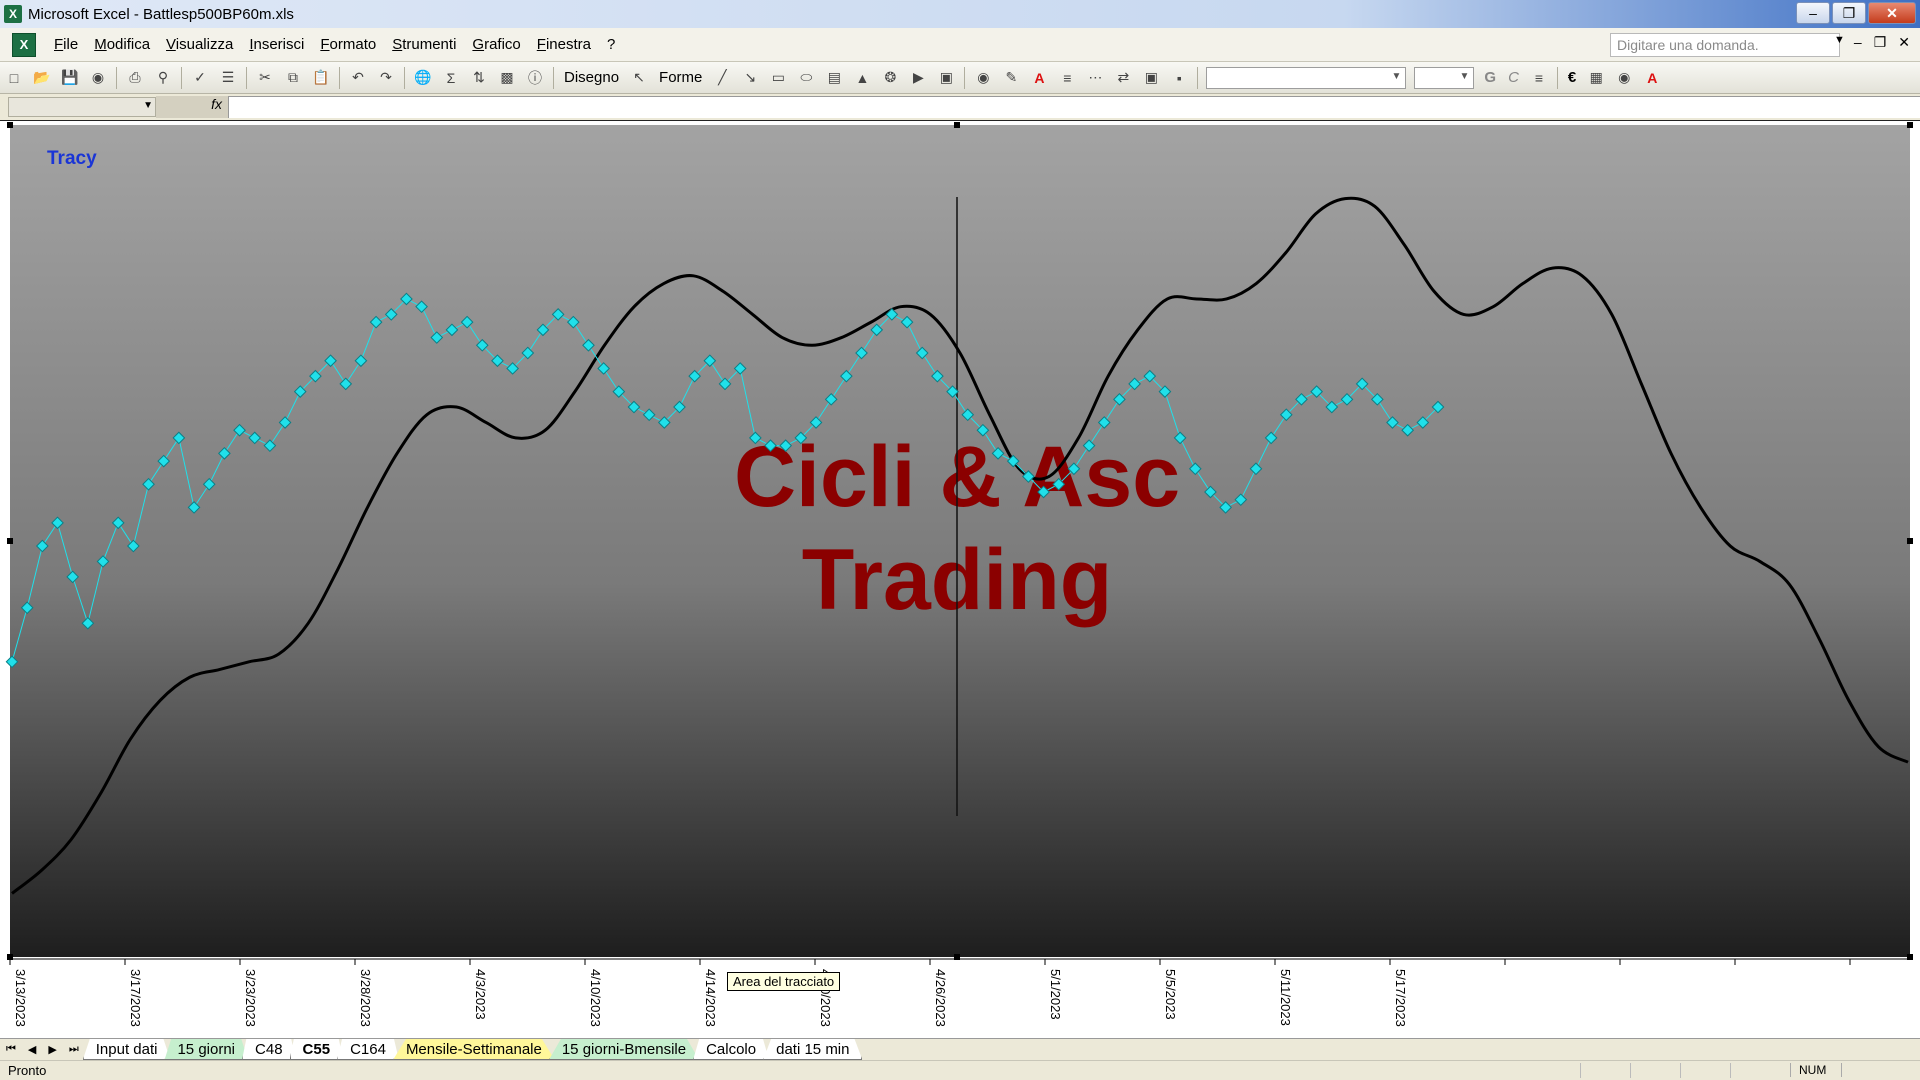 This screenshot has width=1920, height=1080. What do you see at coordinates (32, 1049) in the screenshot?
I see `prev-sheet-icon: ◀` at bounding box center [32, 1049].